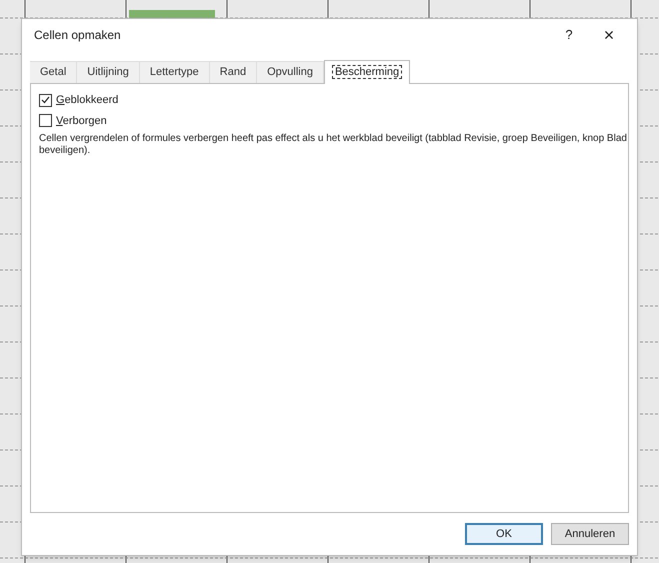 Image resolution: width=659 pixels, height=563 pixels. What do you see at coordinates (590, 534) in the screenshot?
I see `cancel-button: Annuleren` at bounding box center [590, 534].